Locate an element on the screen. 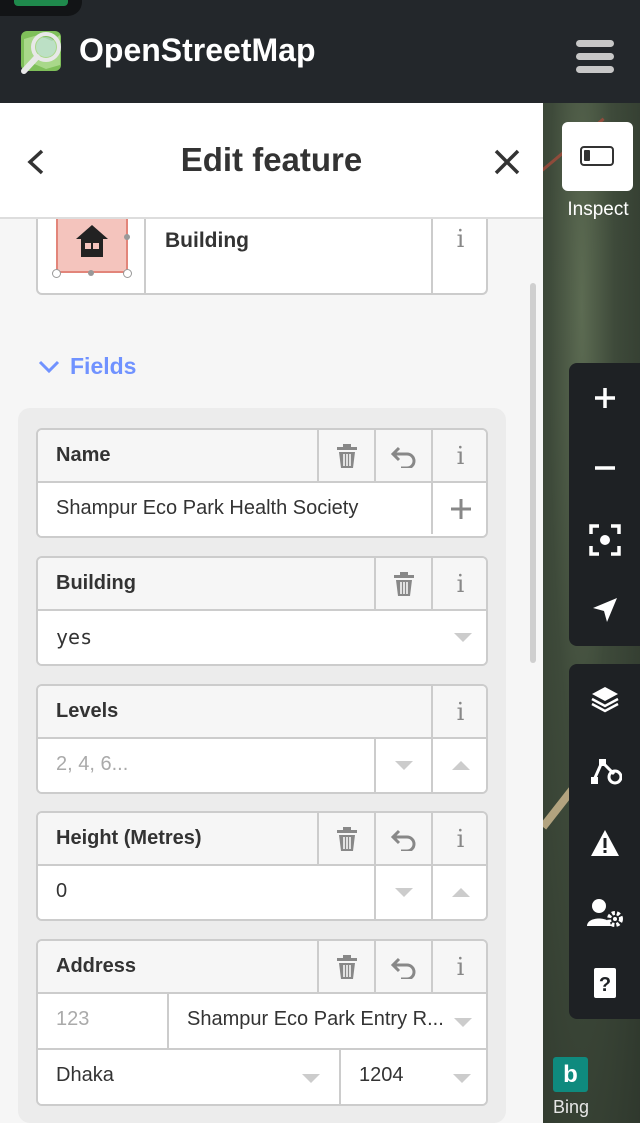 Image resolution: width=640 pixels, height=1123 pixels. address-row-2: Dhaka 1204 is located at coordinates (262, 1077).